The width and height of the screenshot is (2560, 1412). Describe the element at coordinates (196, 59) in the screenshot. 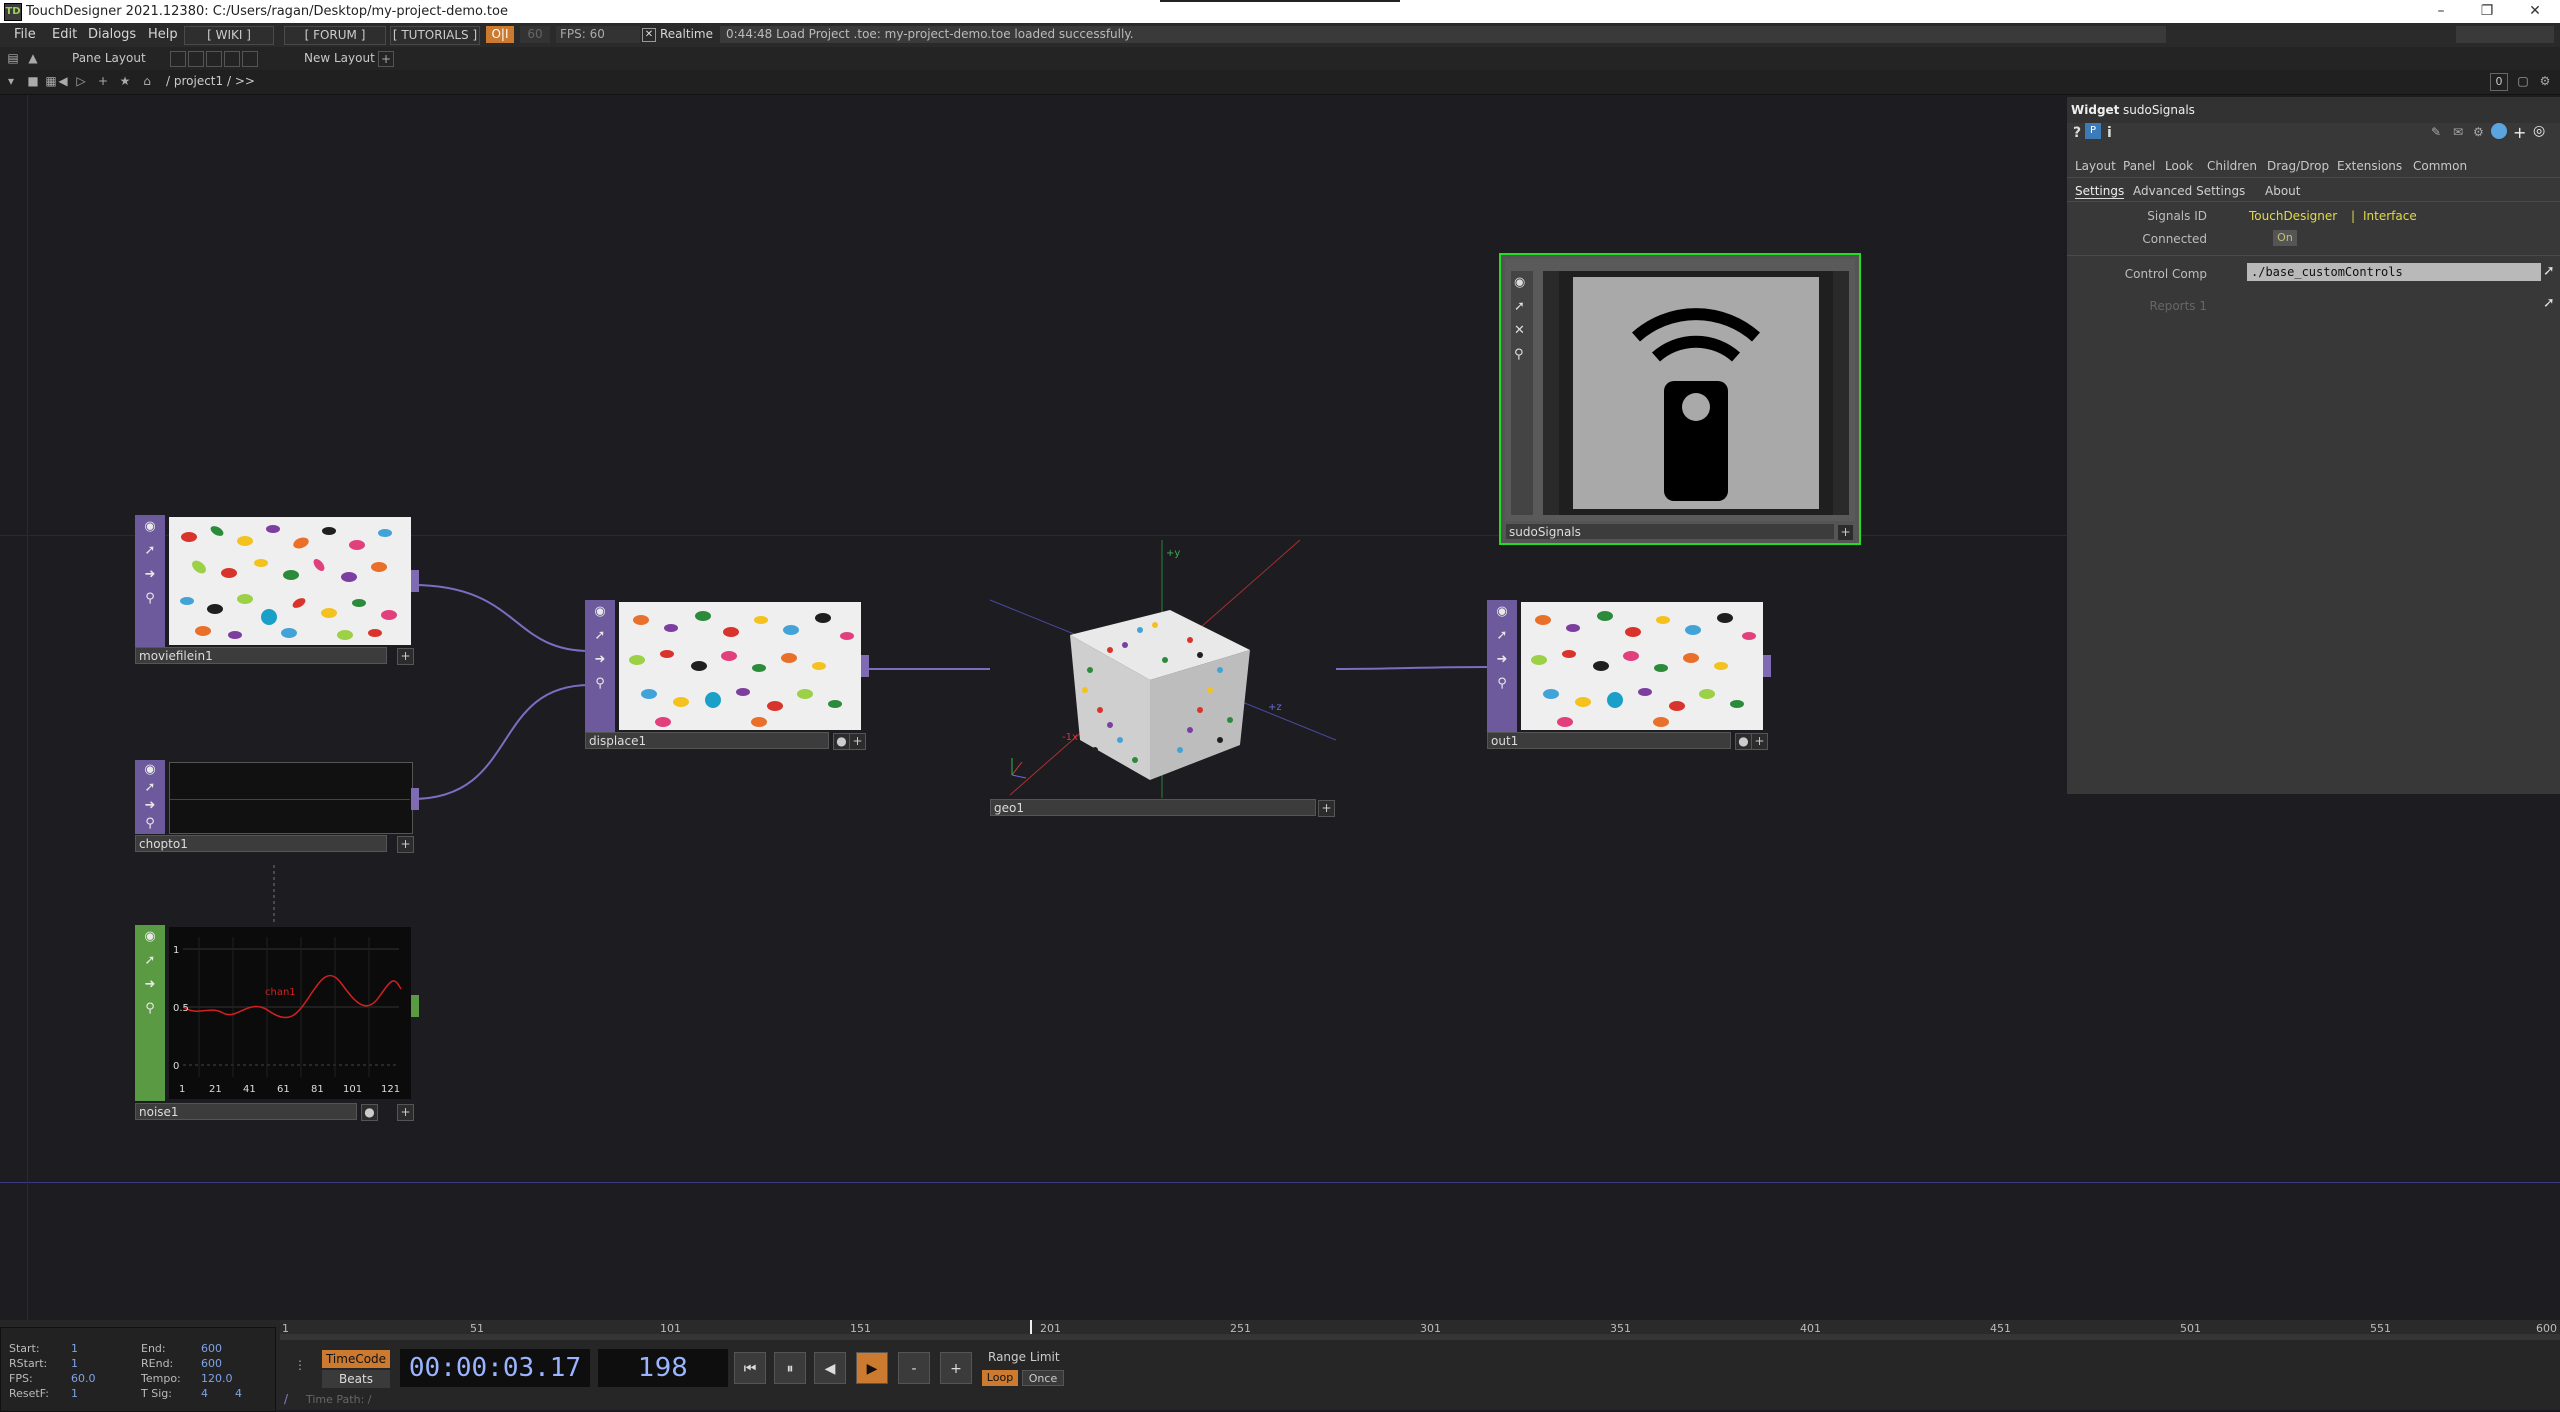

I see `layout-split-icon` at that location.